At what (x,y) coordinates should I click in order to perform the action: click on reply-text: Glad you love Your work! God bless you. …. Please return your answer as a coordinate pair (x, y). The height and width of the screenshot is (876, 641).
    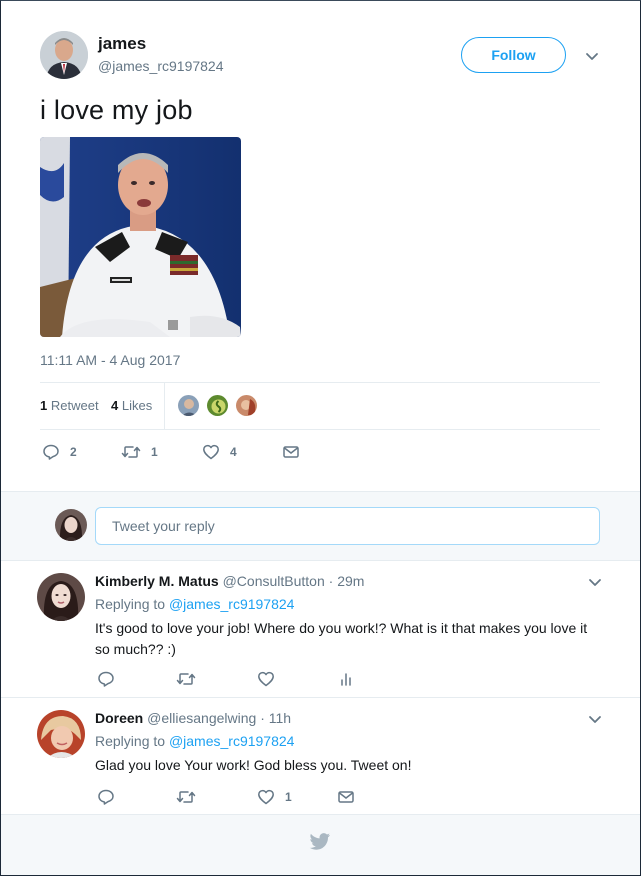
    Looking at the image, I should click on (253, 765).